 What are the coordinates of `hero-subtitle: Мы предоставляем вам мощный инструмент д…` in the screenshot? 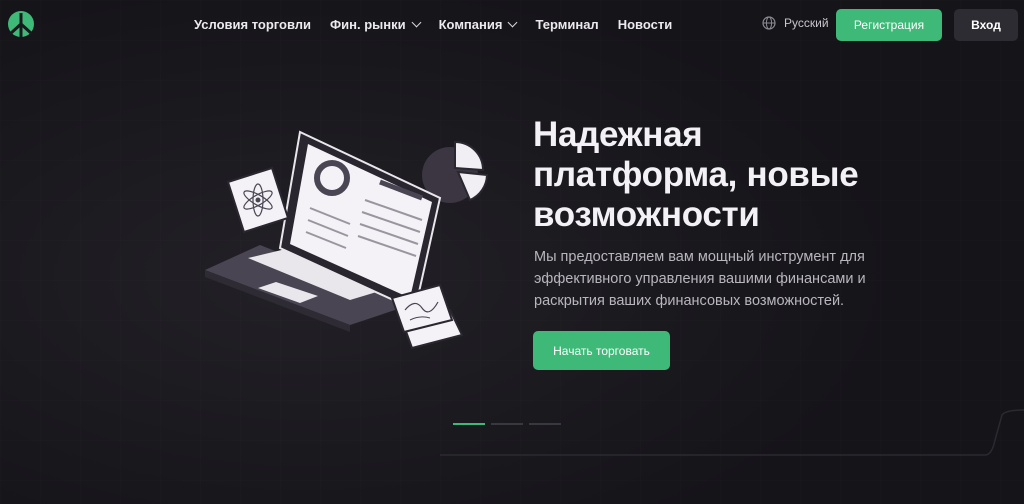 It's located at (700, 279).